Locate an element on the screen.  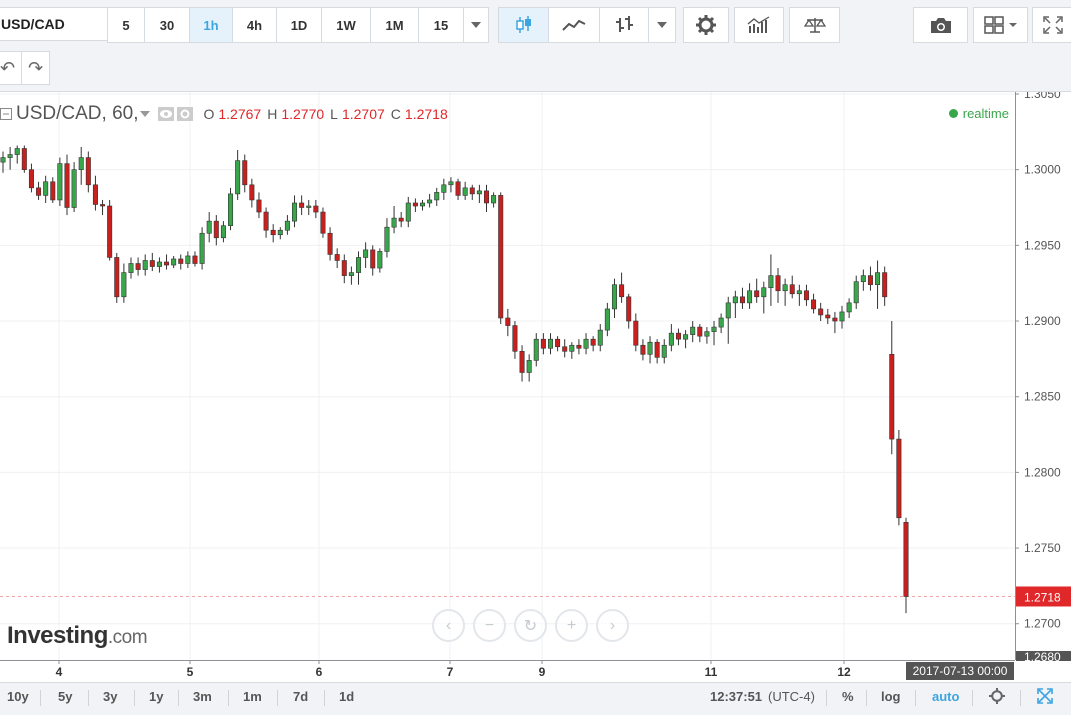
redo-icon: ↷ is located at coordinates (35, 67).